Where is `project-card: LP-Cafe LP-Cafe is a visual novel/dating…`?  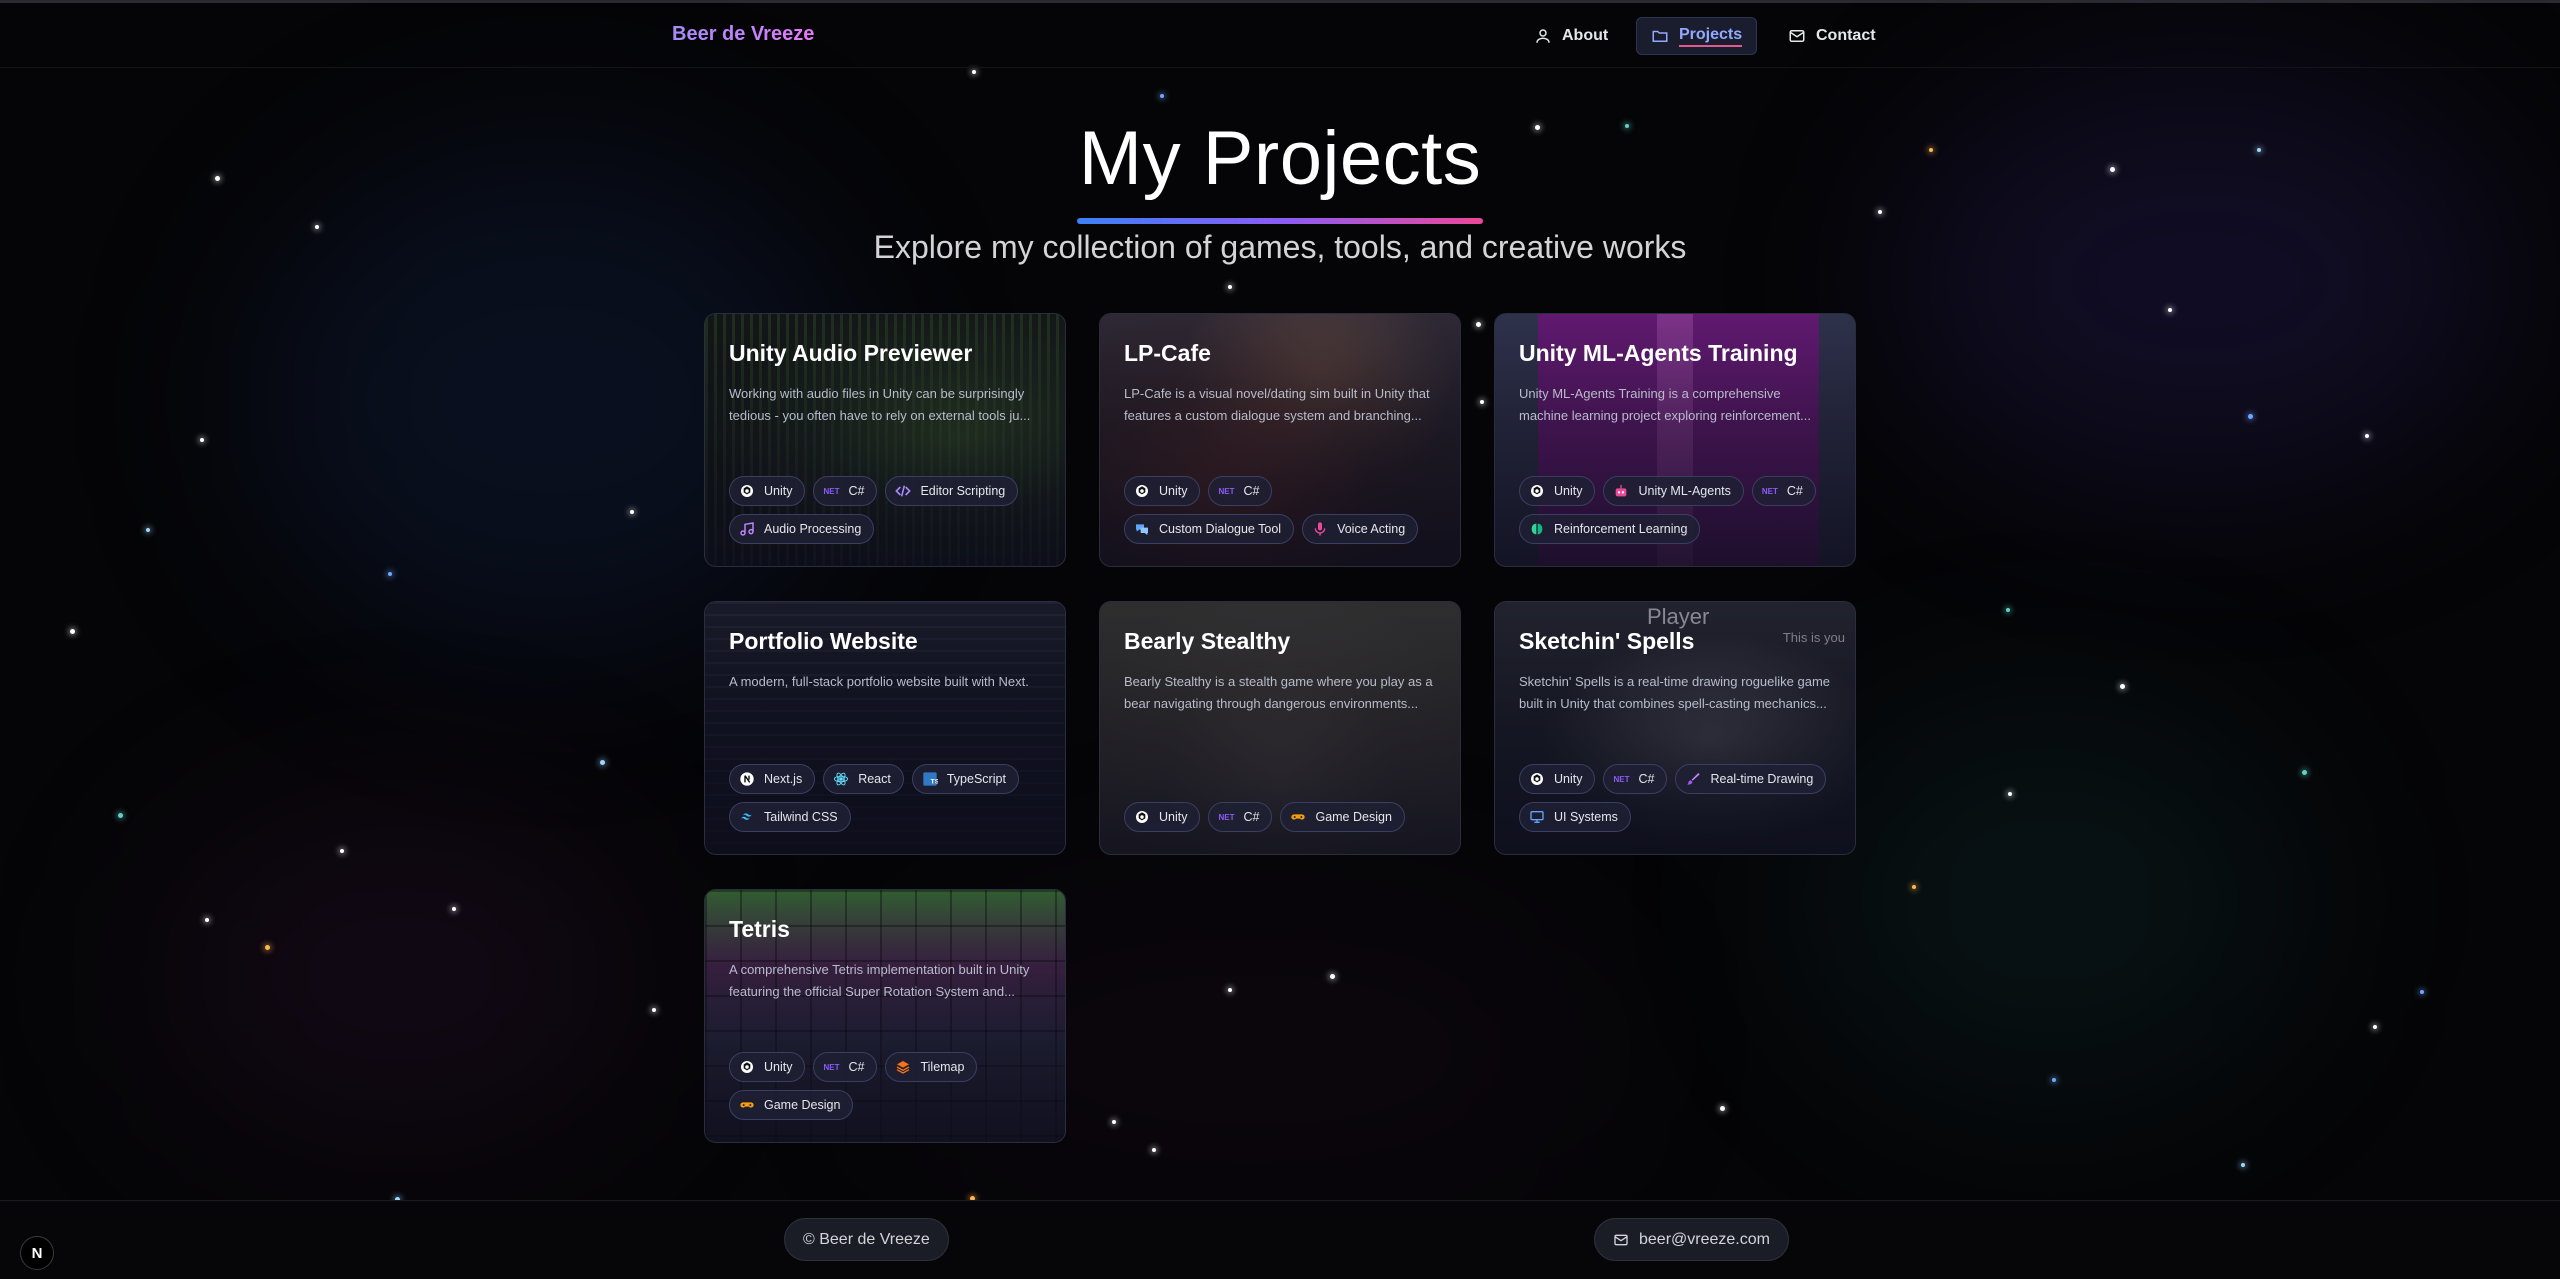 project-card: LP-Cafe LP-Cafe is a visual novel/dating… is located at coordinates (1280, 440).